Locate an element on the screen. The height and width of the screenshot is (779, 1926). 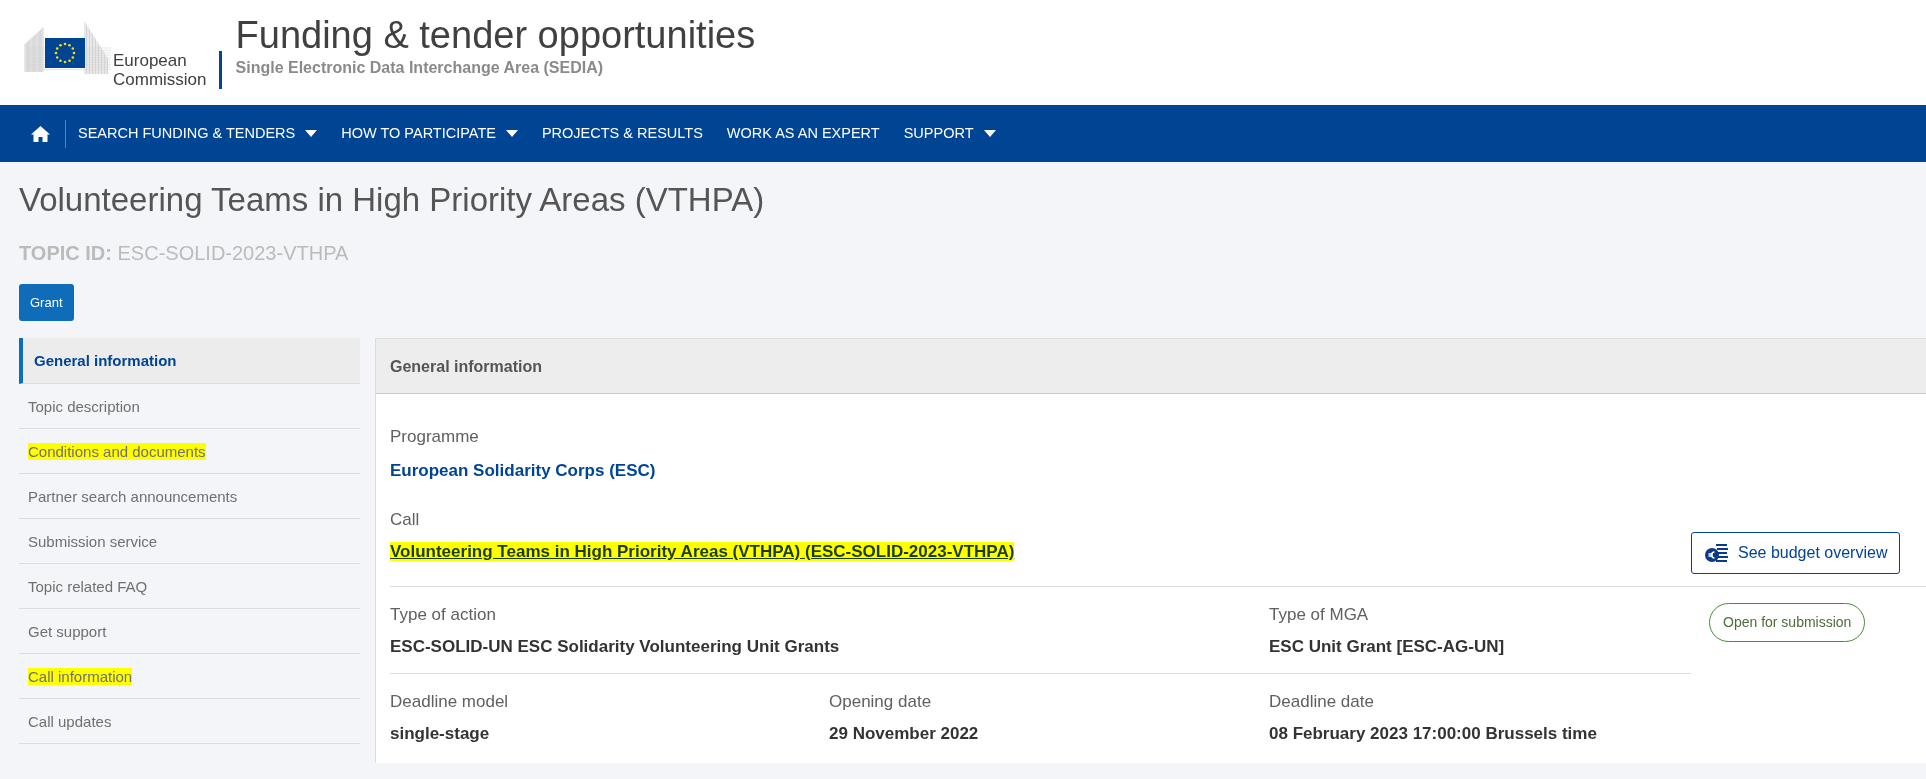
nav-menu-item: SUPPORT is located at coordinates (949, 133).